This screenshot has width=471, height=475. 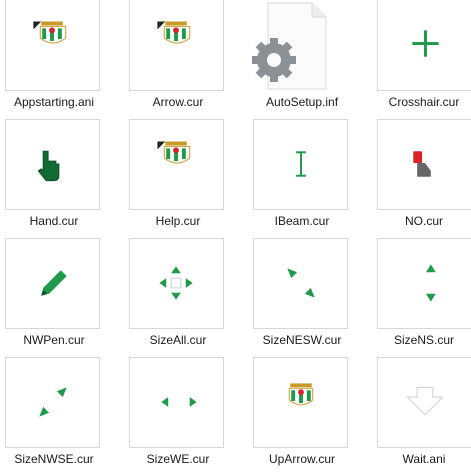 I want to click on file-name: Wait.ani, so click(x=424, y=459).